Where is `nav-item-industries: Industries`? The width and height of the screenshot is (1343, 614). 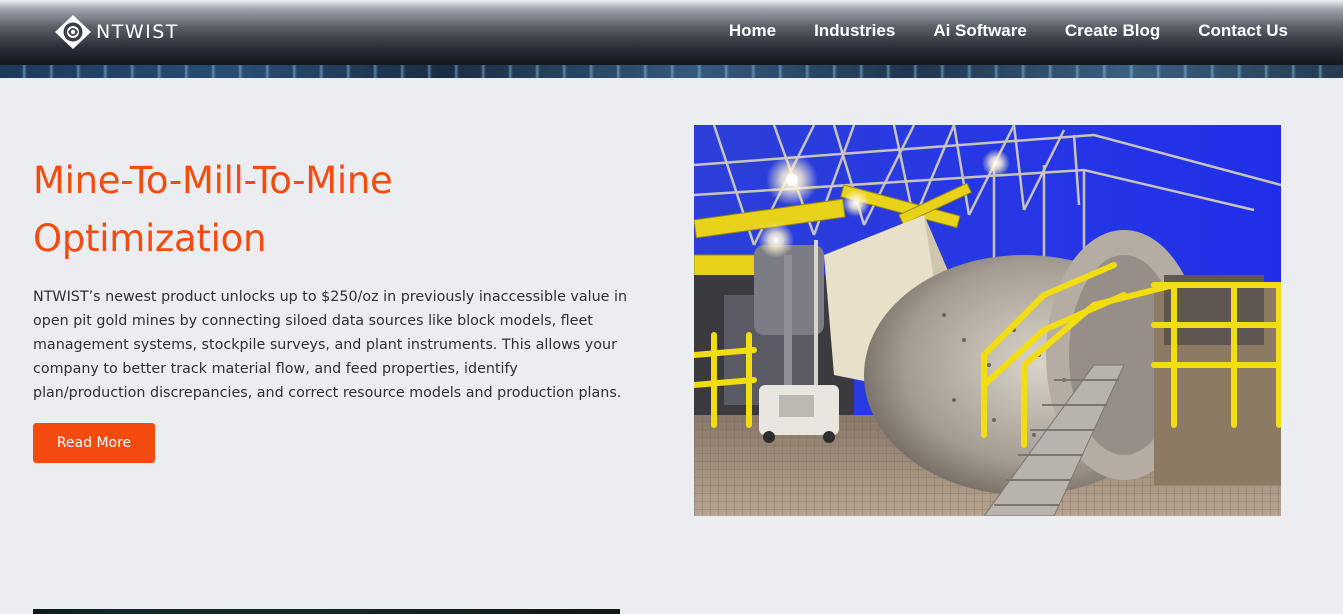
nav-item-industries: Industries is located at coordinates (854, 31).